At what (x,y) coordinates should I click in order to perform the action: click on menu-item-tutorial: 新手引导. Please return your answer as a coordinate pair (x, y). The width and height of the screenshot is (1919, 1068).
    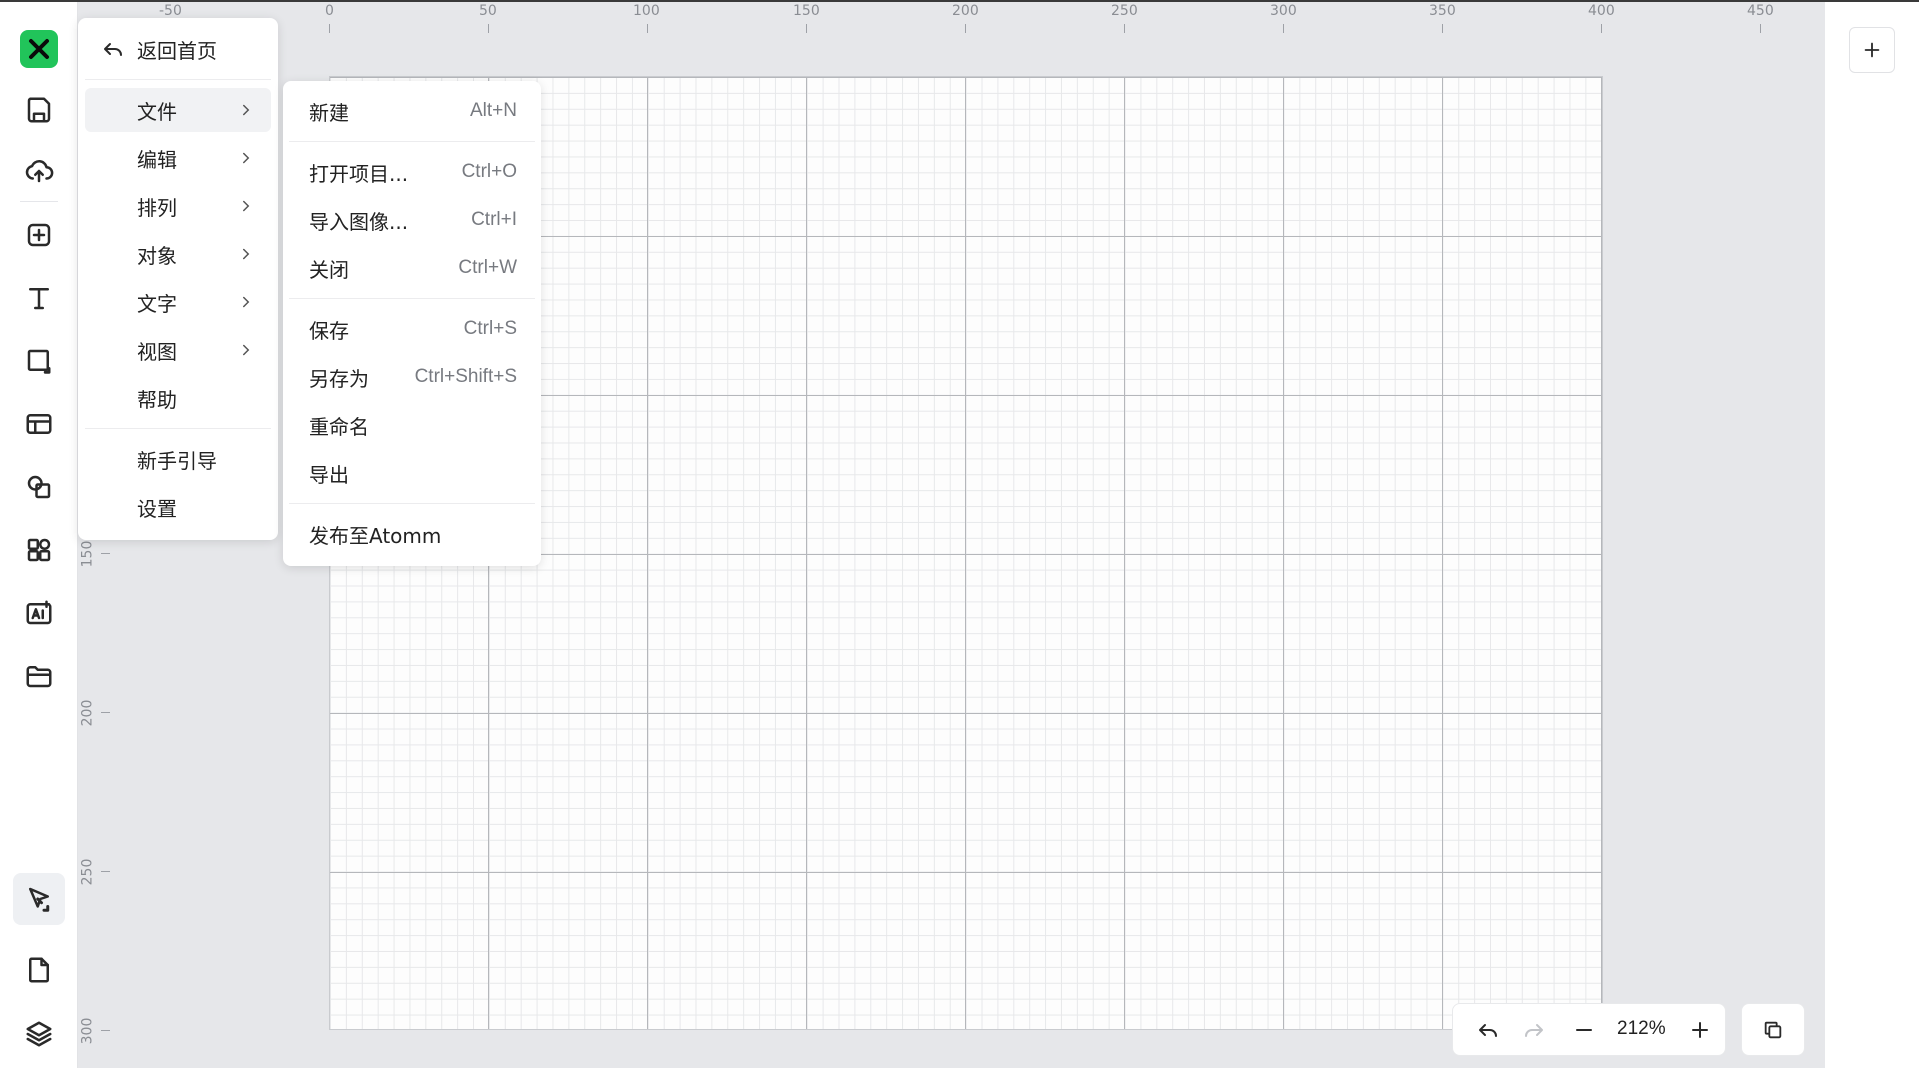
    Looking at the image, I should click on (178, 459).